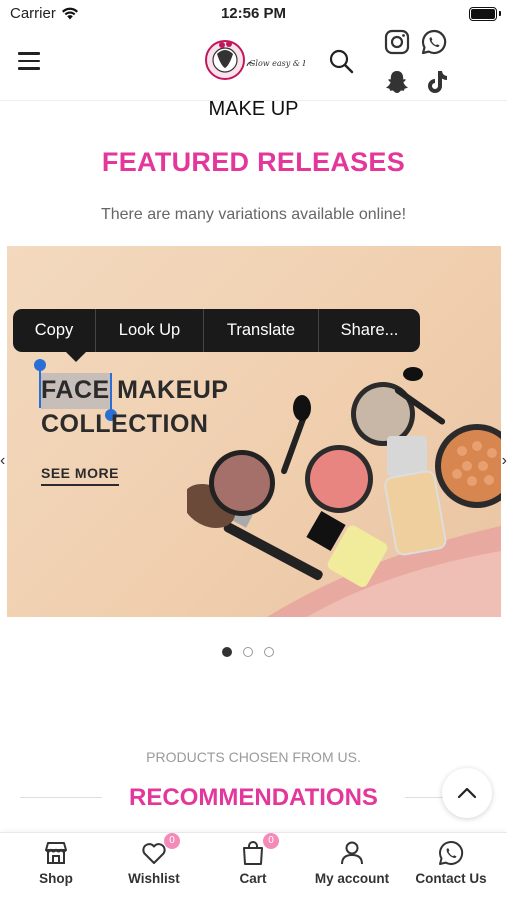  What do you see at coordinates (154, 878) in the screenshot?
I see `nav-wishlist-label: Wishlist` at bounding box center [154, 878].